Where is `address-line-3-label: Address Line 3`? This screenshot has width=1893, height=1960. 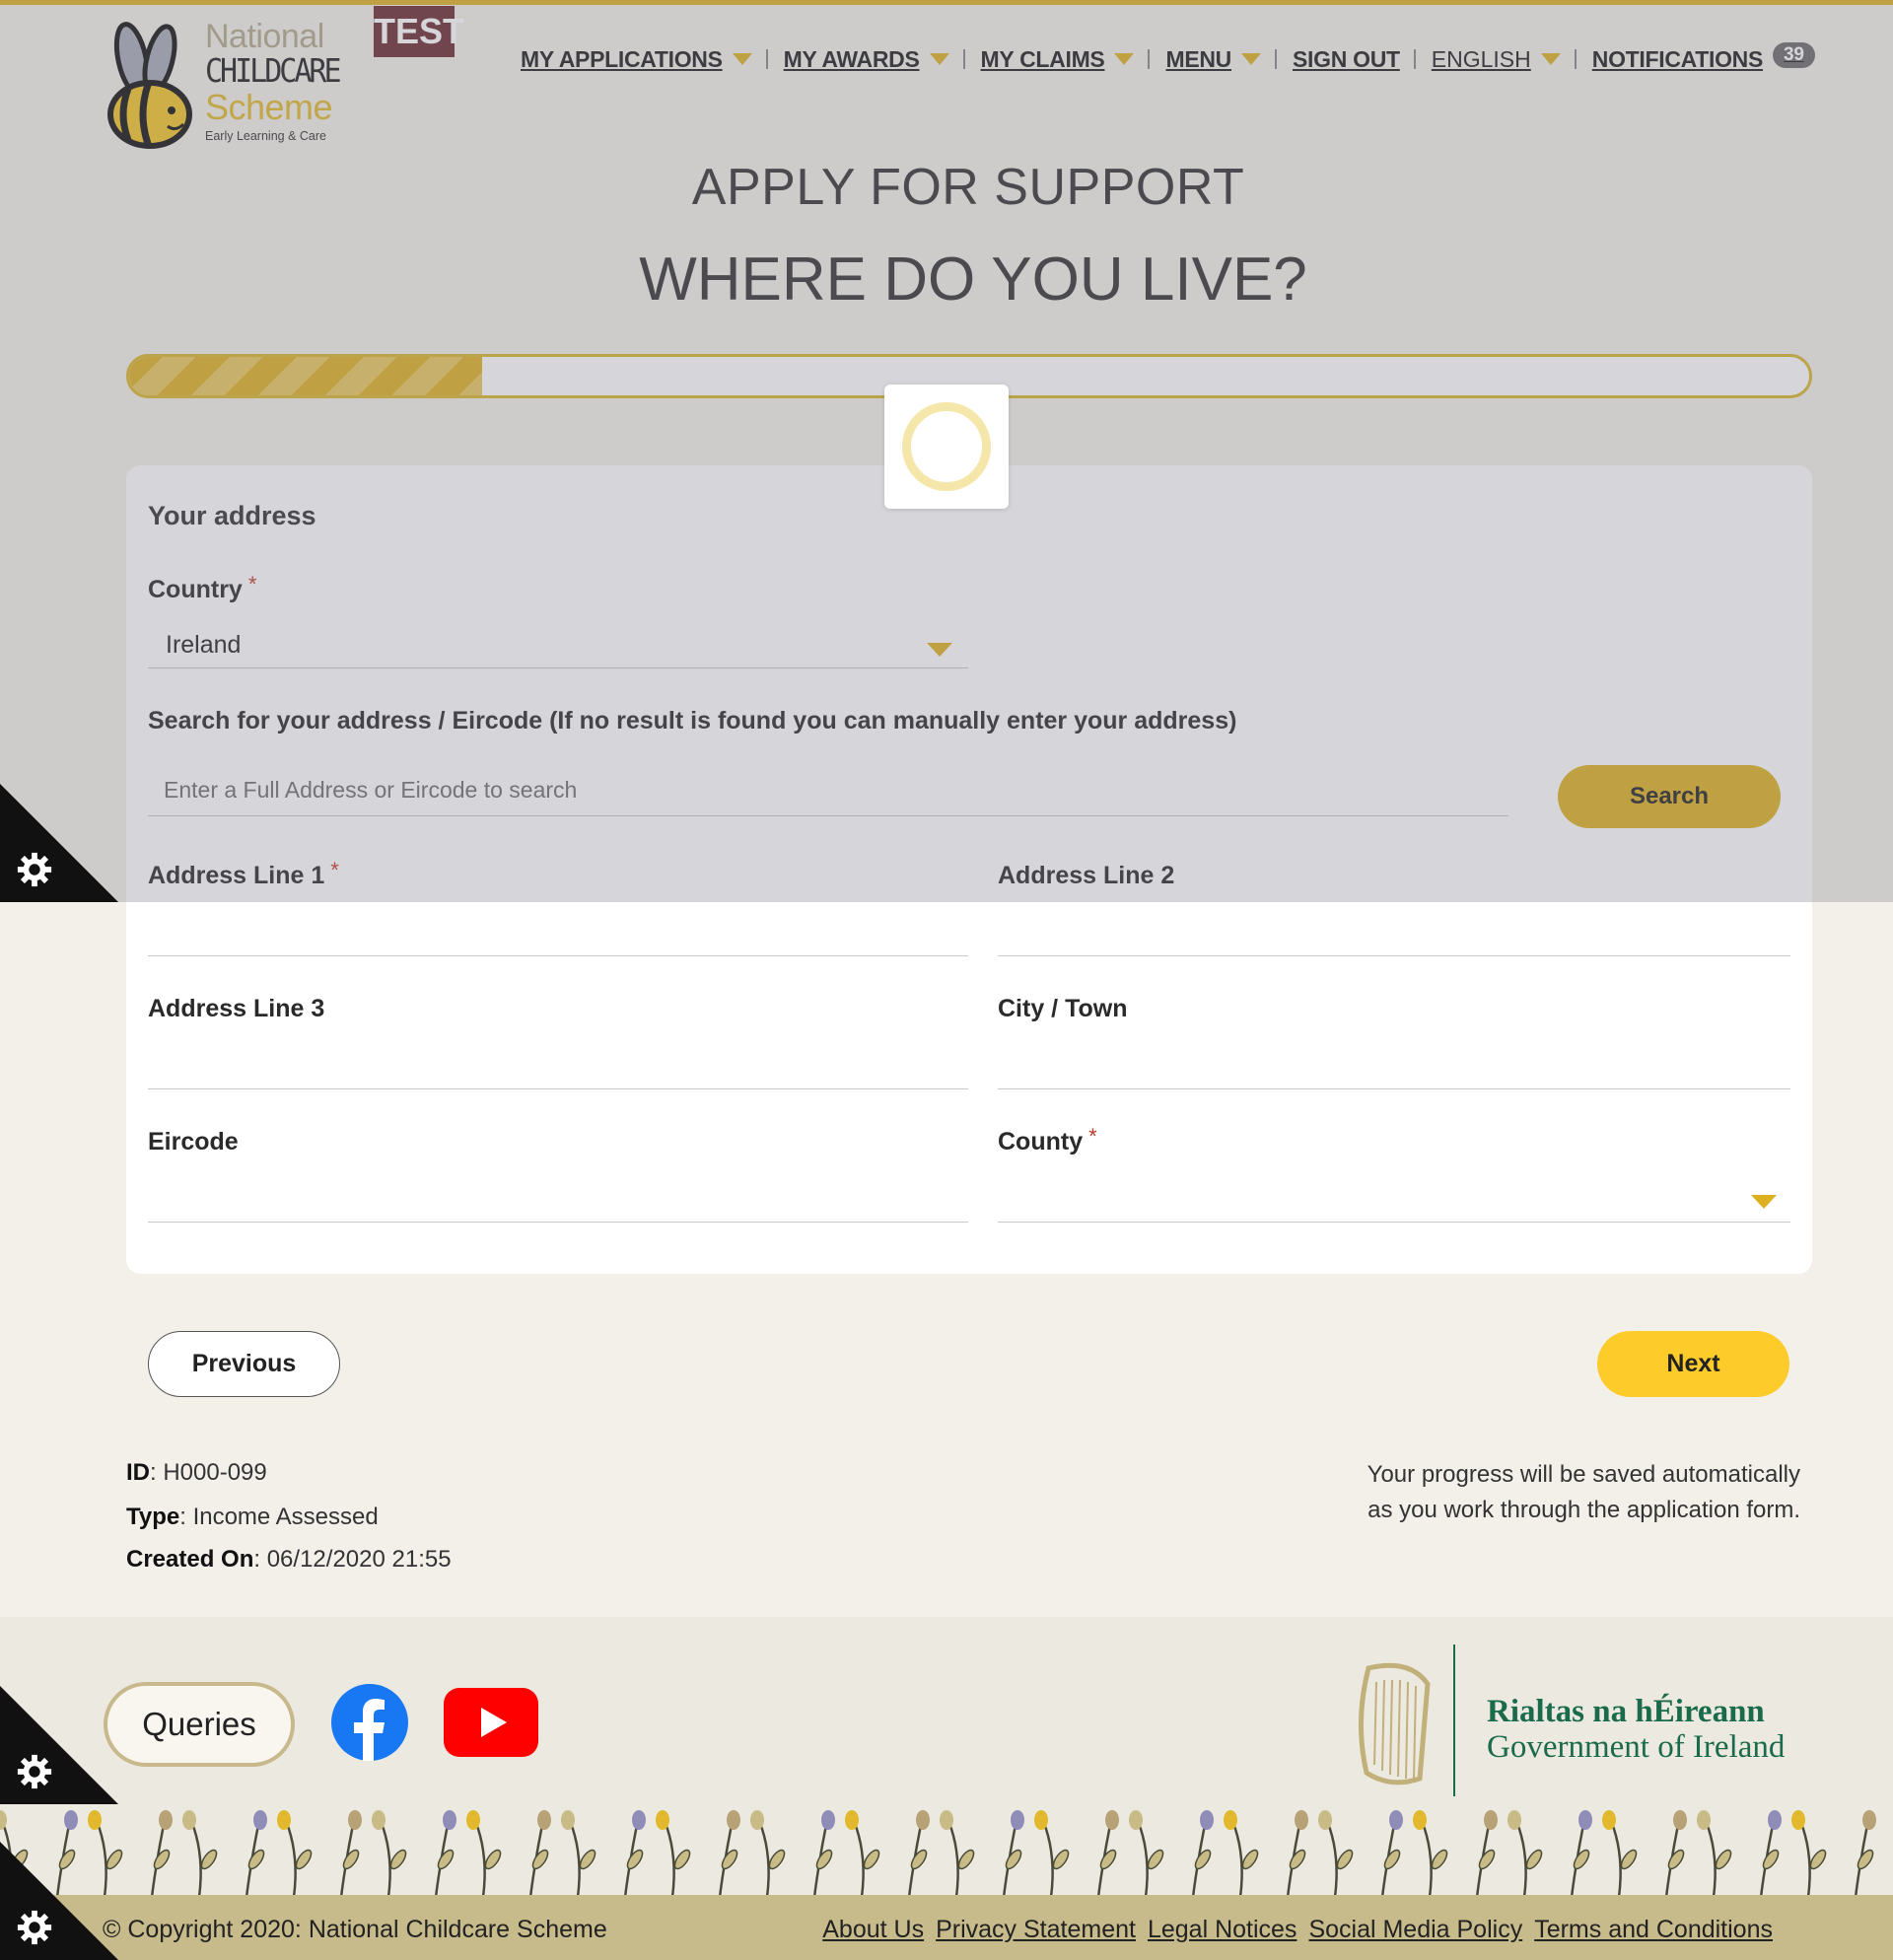 address-line-3-label: Address Line 3 is located at coordinates (236, 1008).